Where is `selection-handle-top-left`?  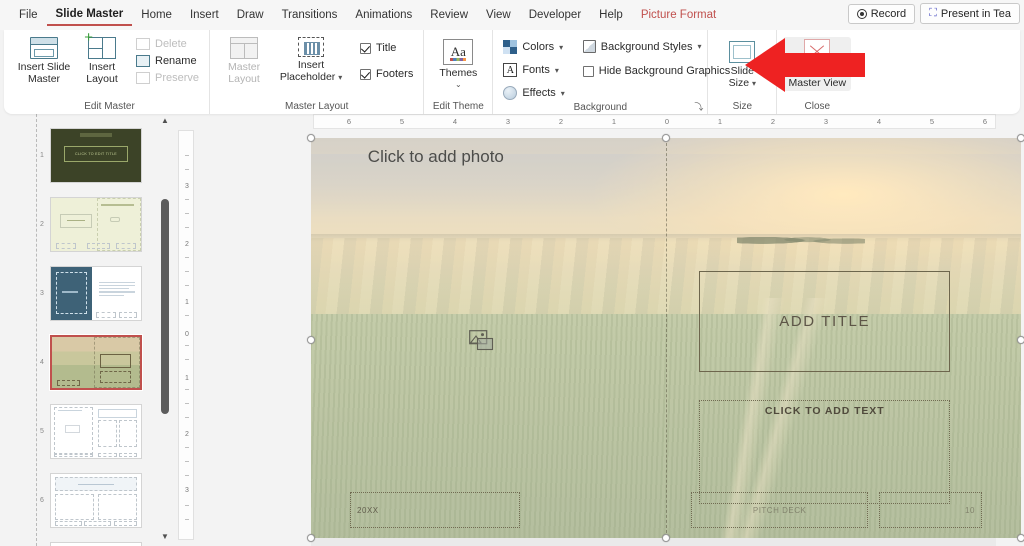 selection-handle-top-left is located at coordinates (311, 138).